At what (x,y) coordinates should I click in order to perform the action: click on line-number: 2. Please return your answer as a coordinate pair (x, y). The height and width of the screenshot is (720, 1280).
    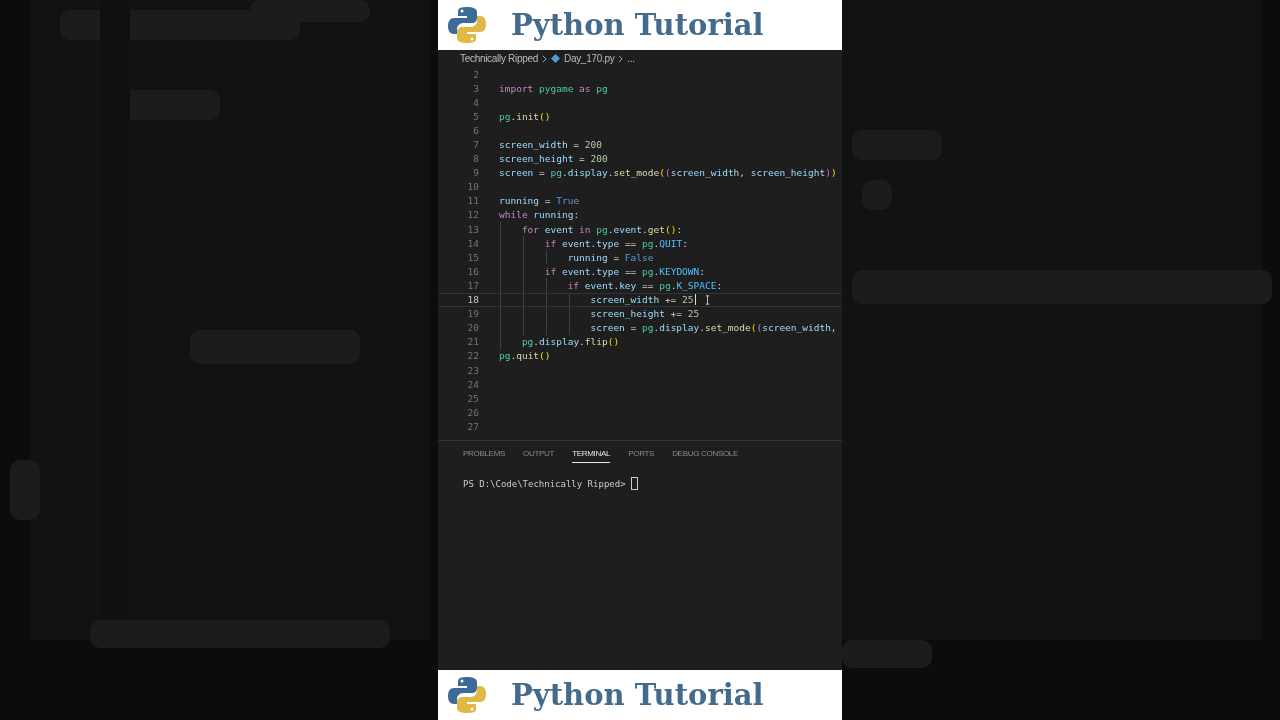
    Looking at the image, I should click on (475, 74).